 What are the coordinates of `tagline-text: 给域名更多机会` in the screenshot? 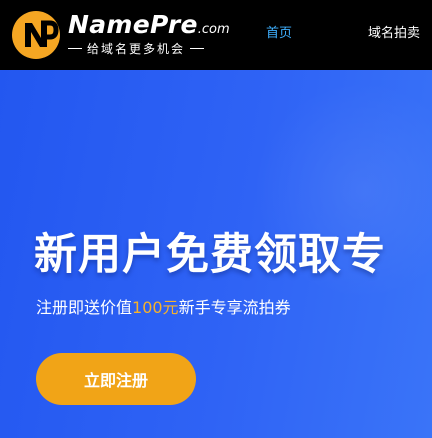 It's located at (136, 49).